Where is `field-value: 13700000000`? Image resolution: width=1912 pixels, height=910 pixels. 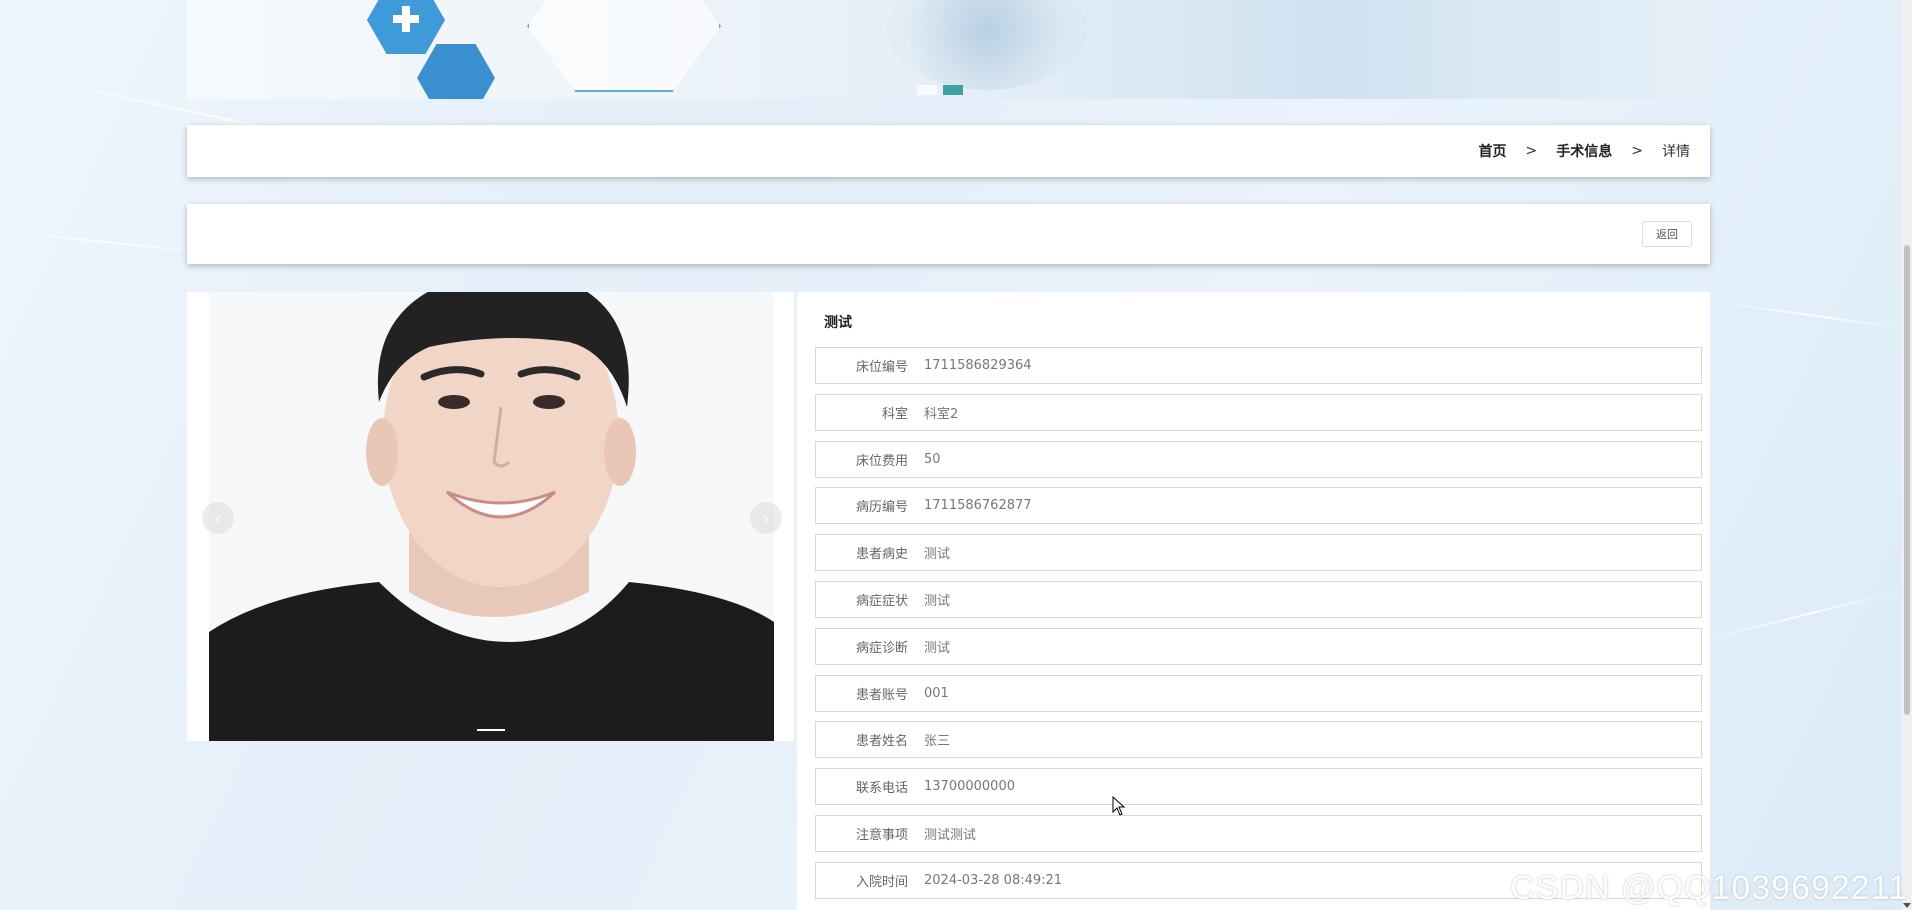
field-value: 13700000000 is located at coordinates (969, 787).